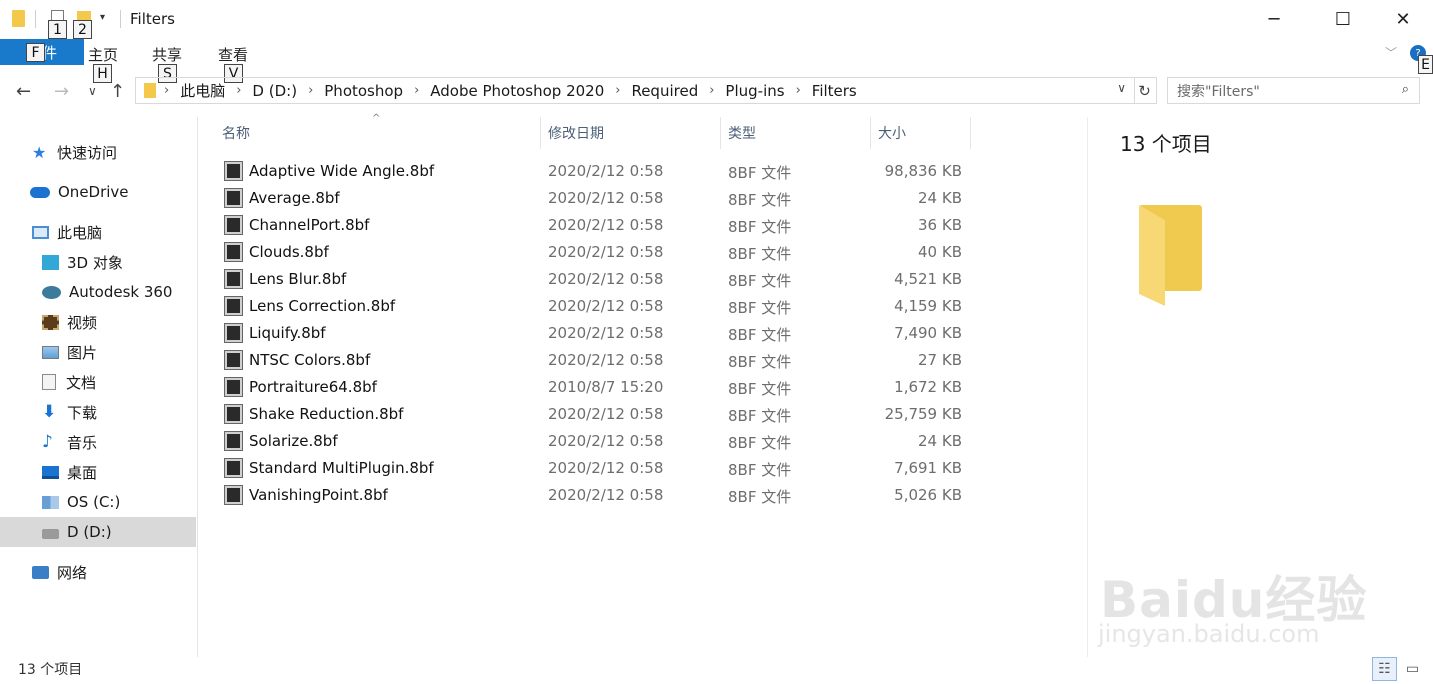 The height and width of the screenshot is (684, 1433). Describe the element at coordinates (923, 171) in the screenshot. I see `file-size: 98,836 KB` at that location.